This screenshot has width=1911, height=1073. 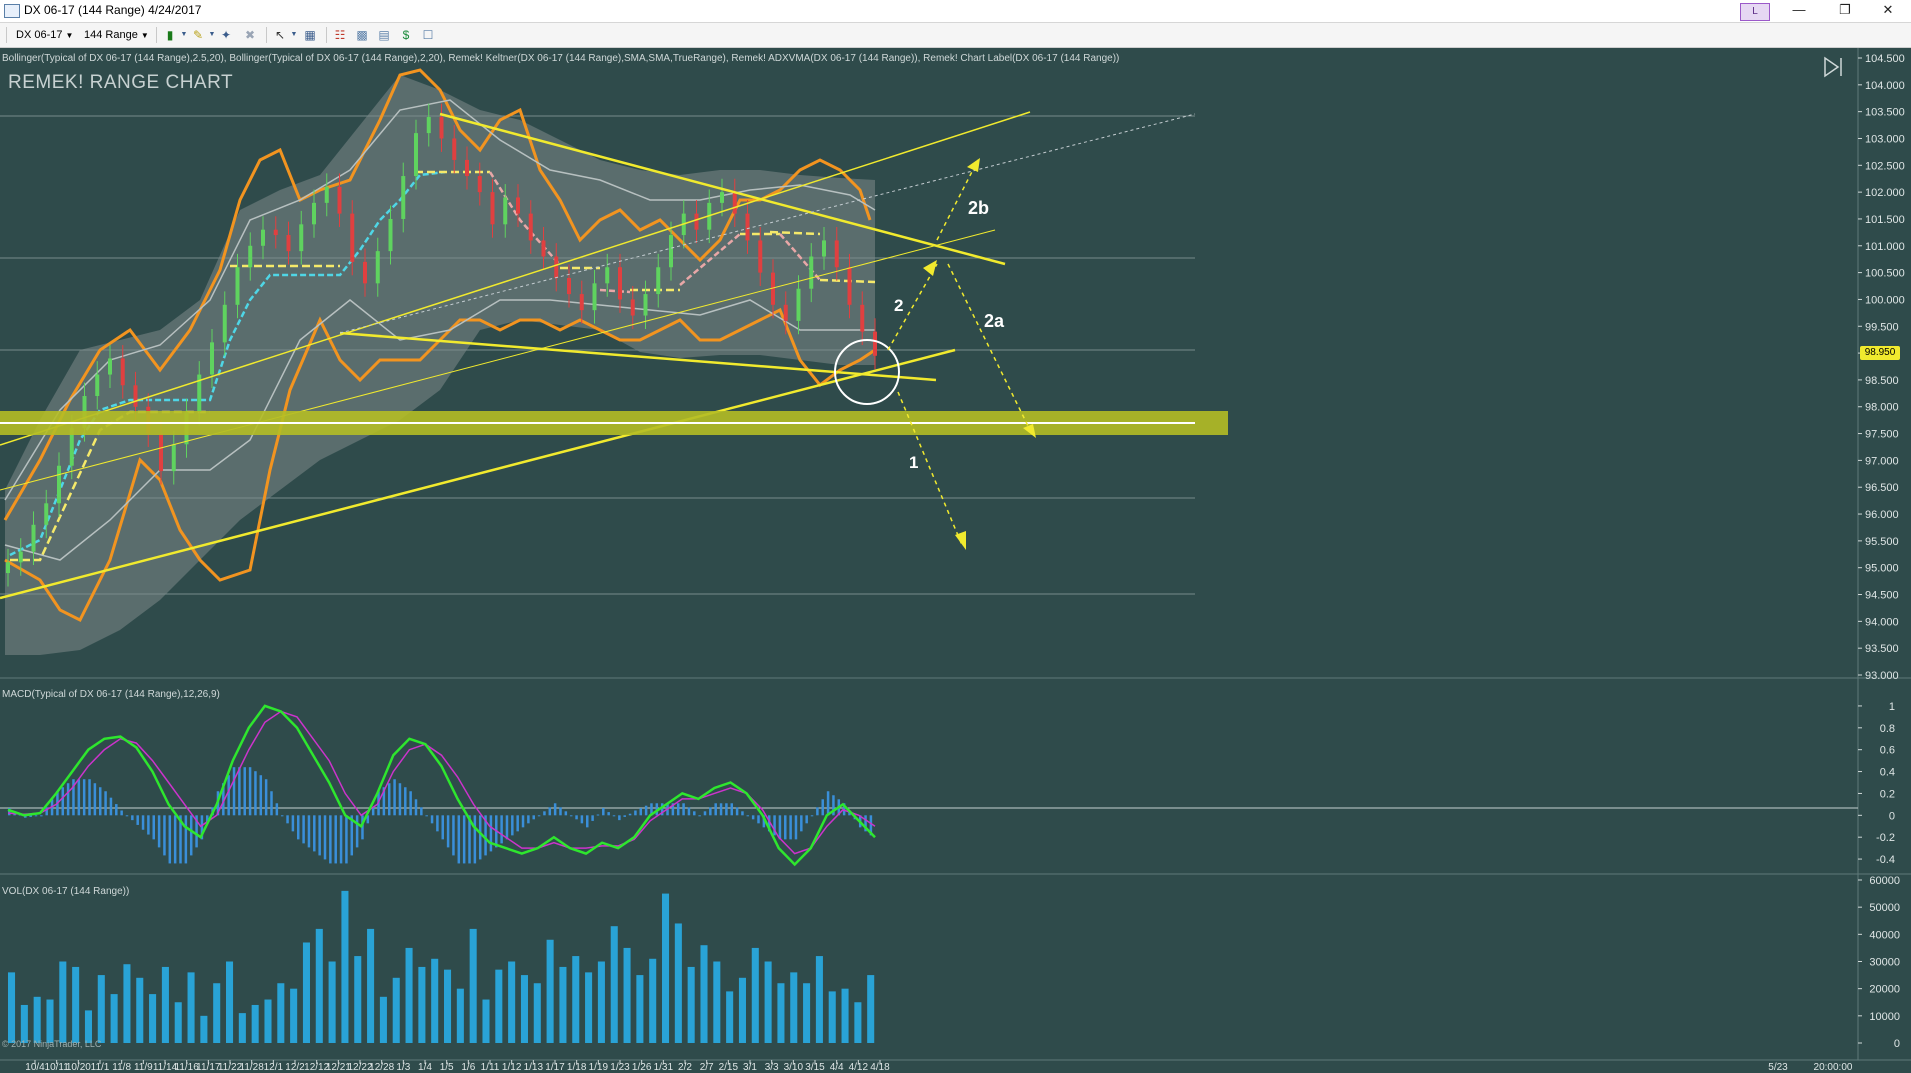 What do you see at coordinates (1897, 1044) in the screenshot?
I see `volume-tick-label: 0` at bounding box center [1897, 1044].